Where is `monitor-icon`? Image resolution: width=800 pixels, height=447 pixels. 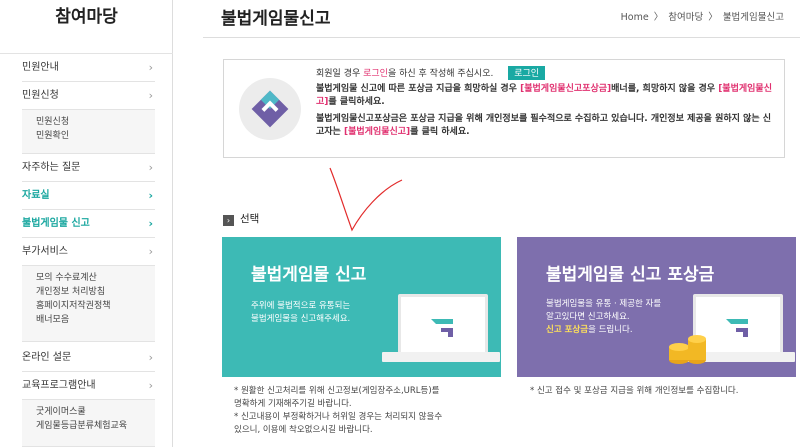 monitor-icon is located at coordinates (443, 325).